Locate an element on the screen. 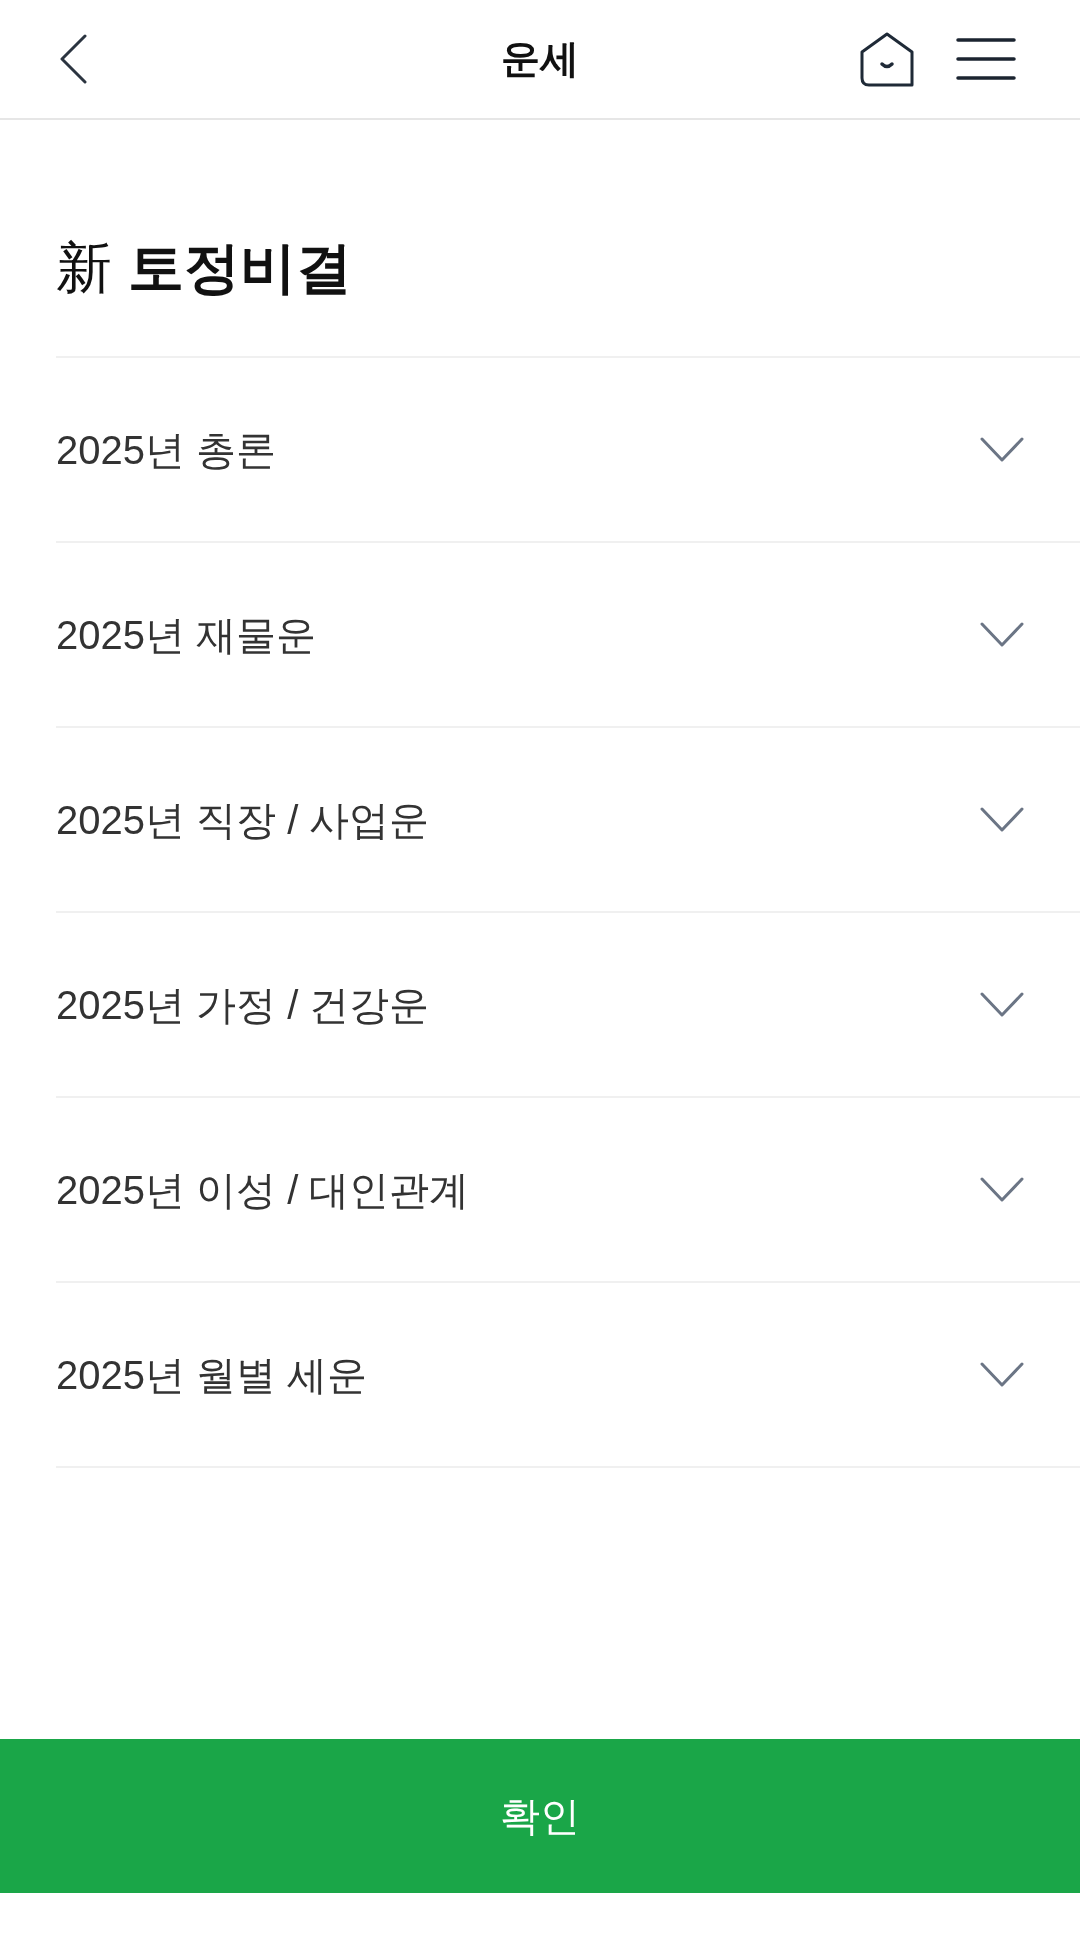  accordion-item: 2025년 이성 / 대인관계 is located at coordinates (568, 1190).